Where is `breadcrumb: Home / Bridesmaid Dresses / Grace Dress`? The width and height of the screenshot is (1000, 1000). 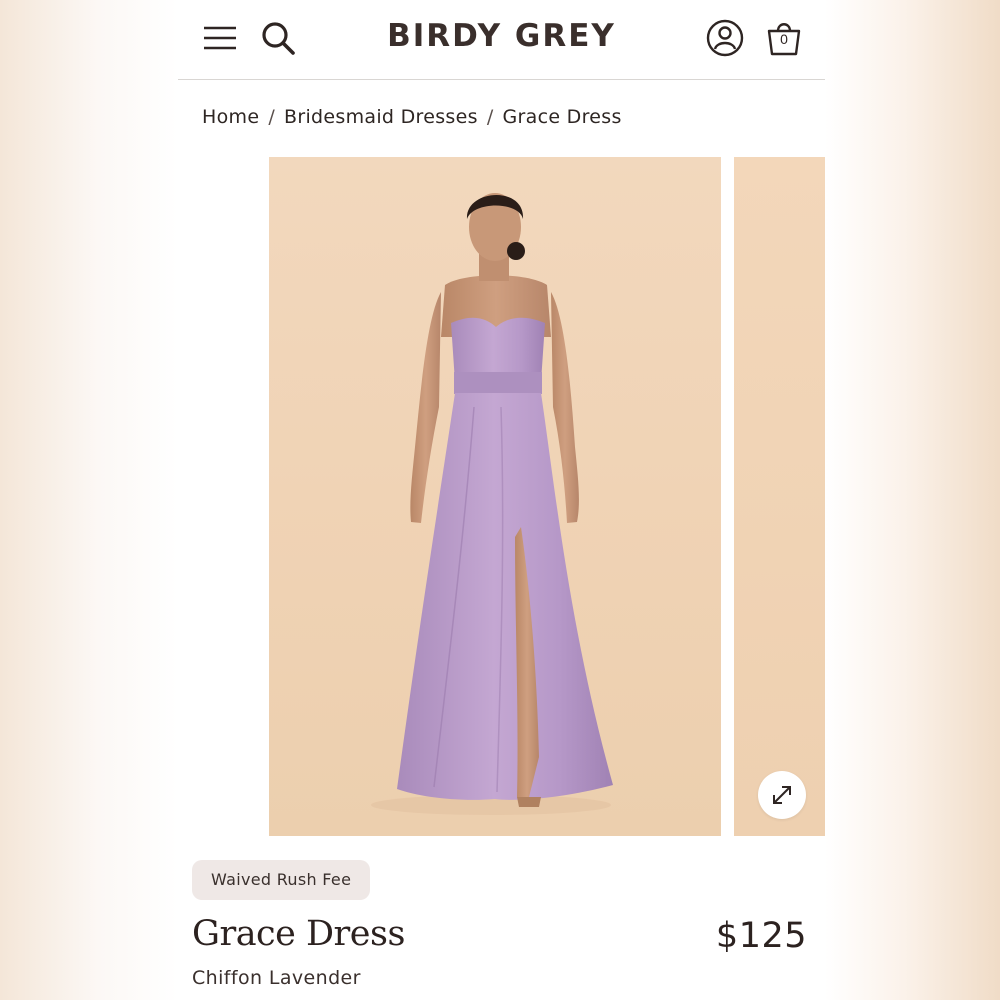 breadcrumb: Home / Bridesmaid Dresses / Grace Dress is located at coordinates (412, 117).